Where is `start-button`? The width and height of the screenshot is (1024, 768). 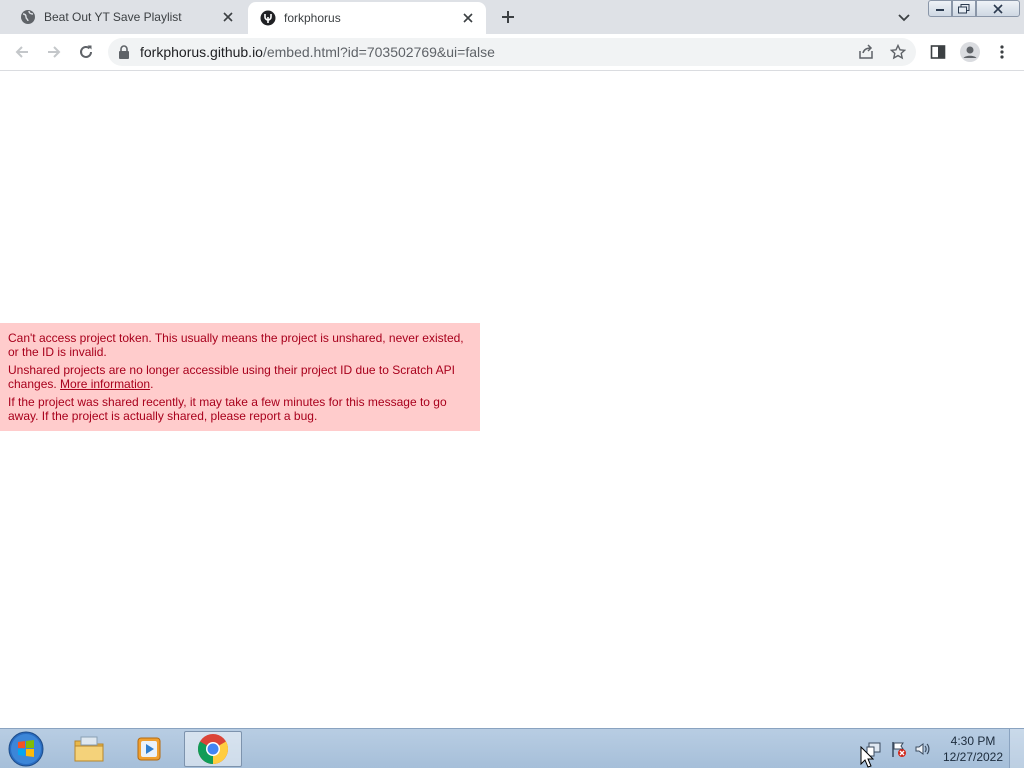 start-button is located at coordinates (26, 749).